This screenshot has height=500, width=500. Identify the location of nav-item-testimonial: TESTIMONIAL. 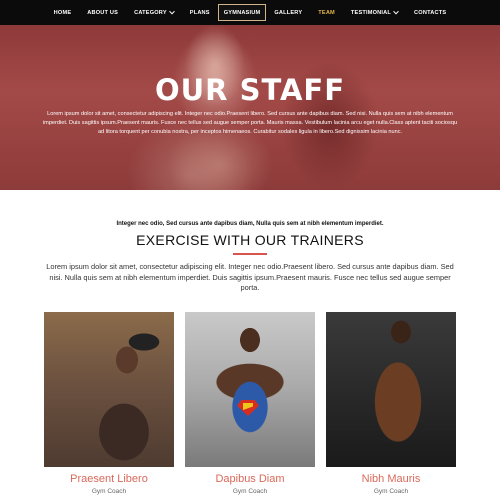
(374, 12).